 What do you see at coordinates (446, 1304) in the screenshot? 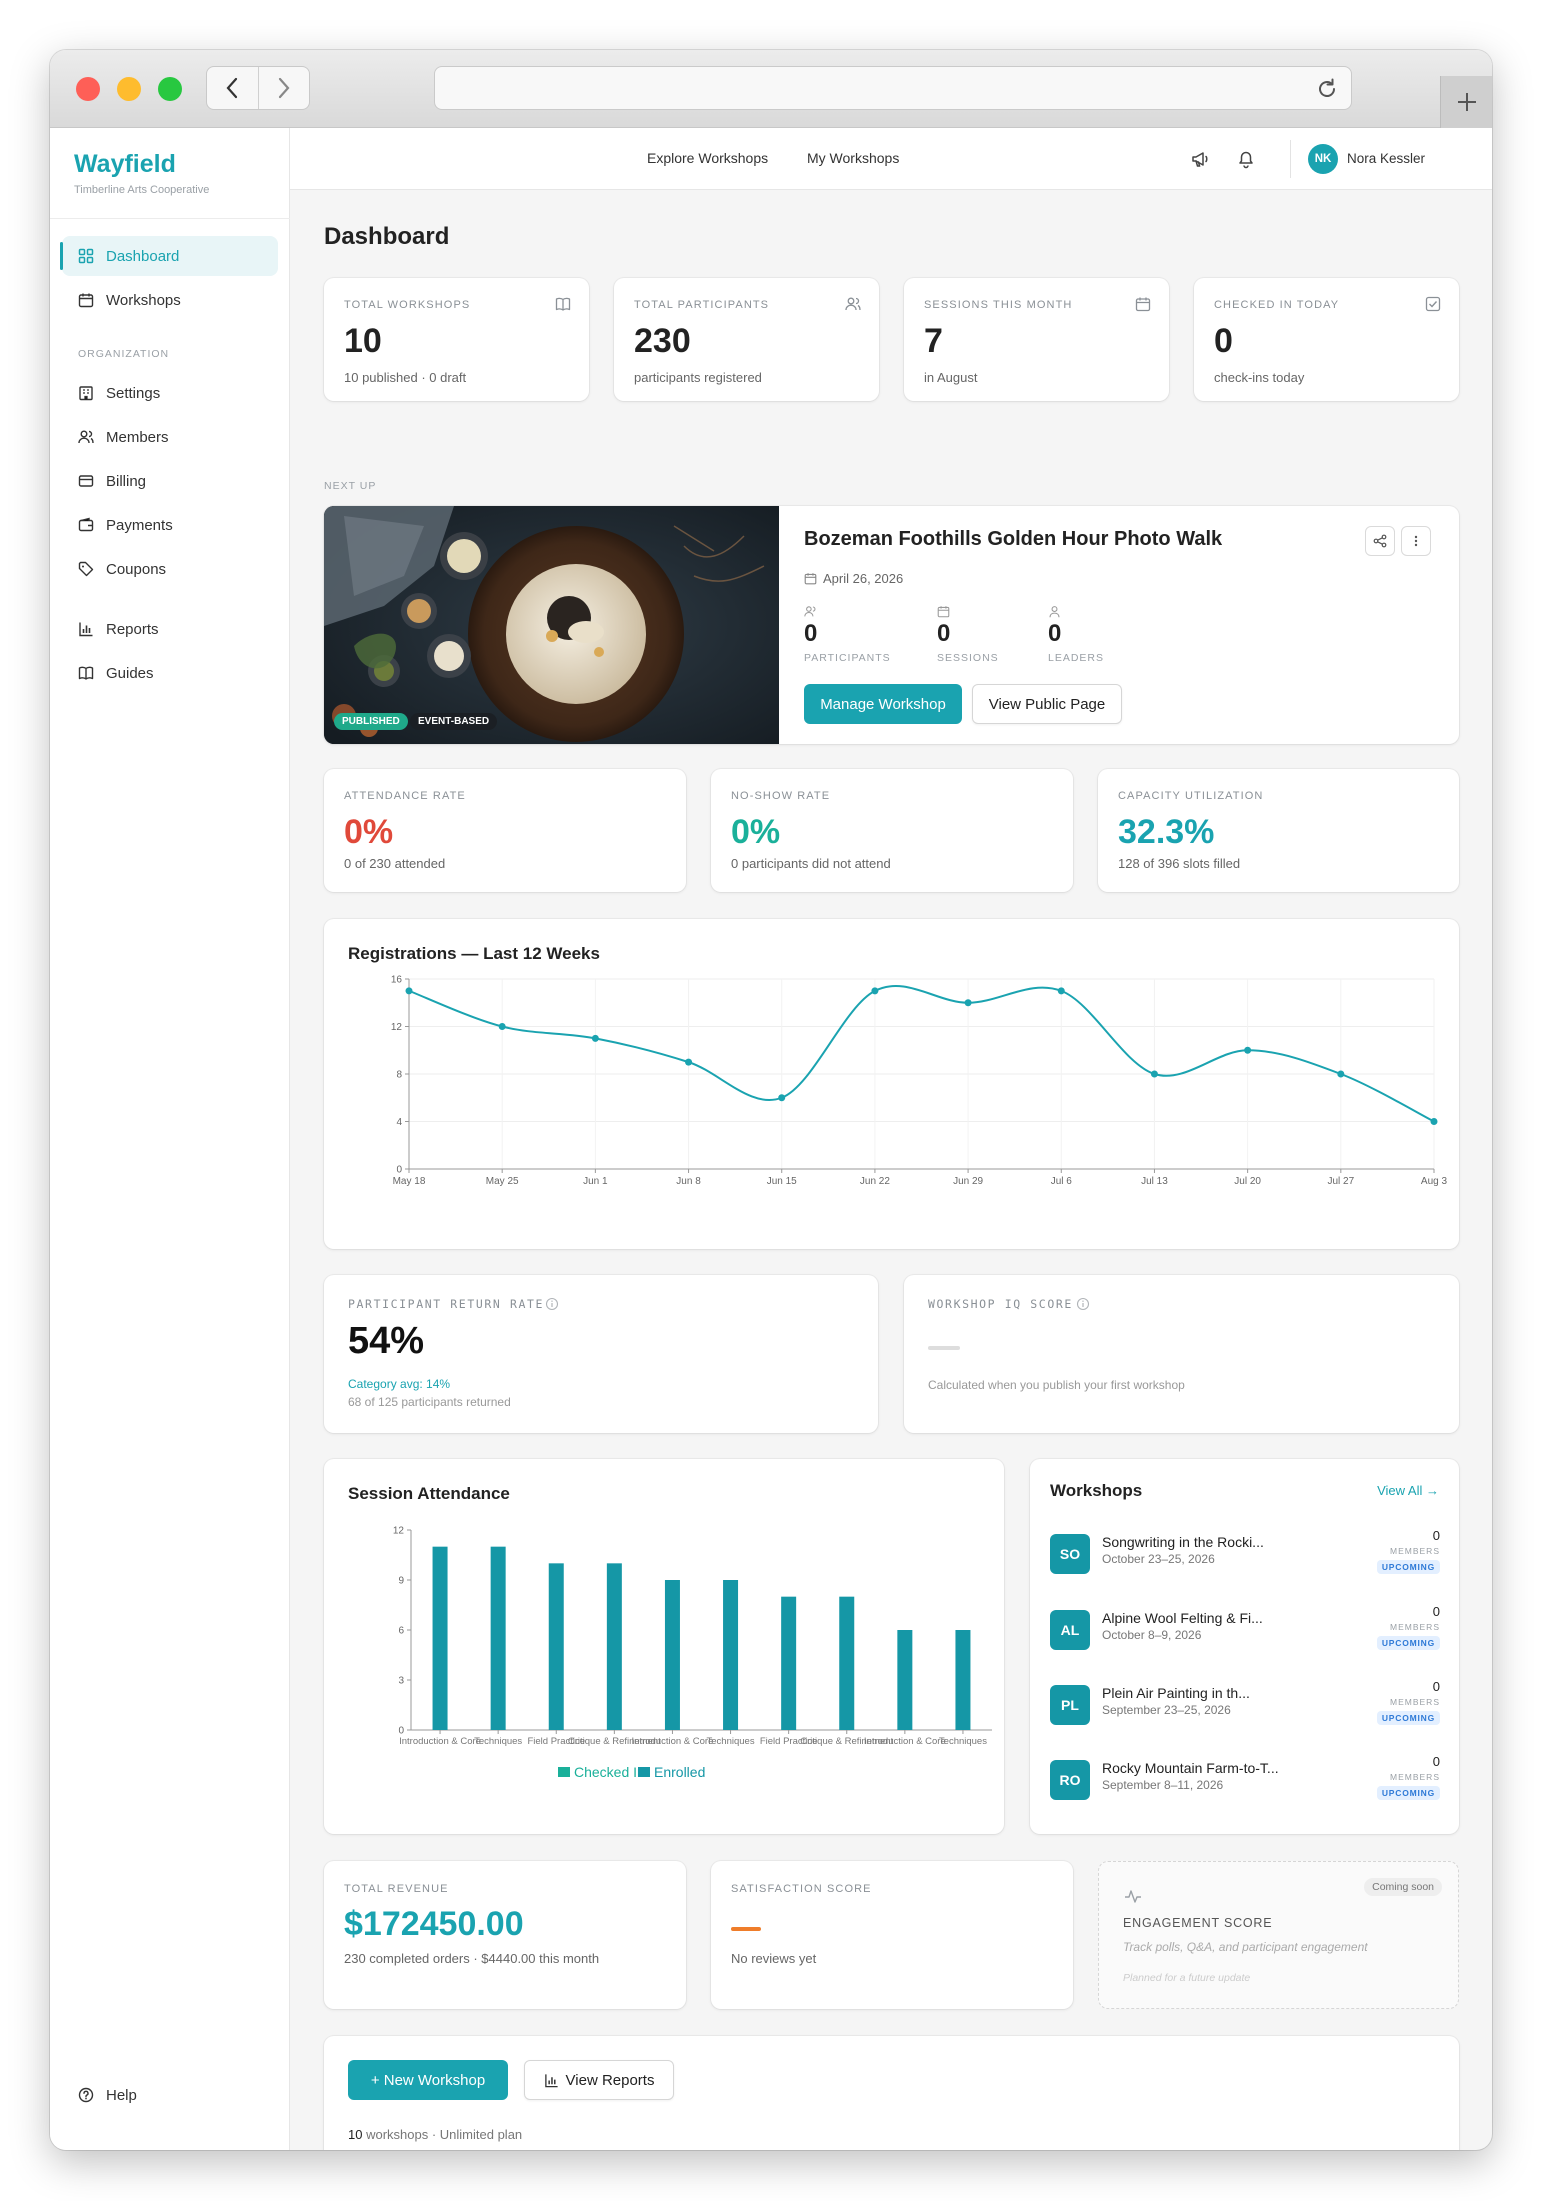
I see `return-rate-label: PARTICIPANT RETURN RATE` at bounding box center [446, 1304].